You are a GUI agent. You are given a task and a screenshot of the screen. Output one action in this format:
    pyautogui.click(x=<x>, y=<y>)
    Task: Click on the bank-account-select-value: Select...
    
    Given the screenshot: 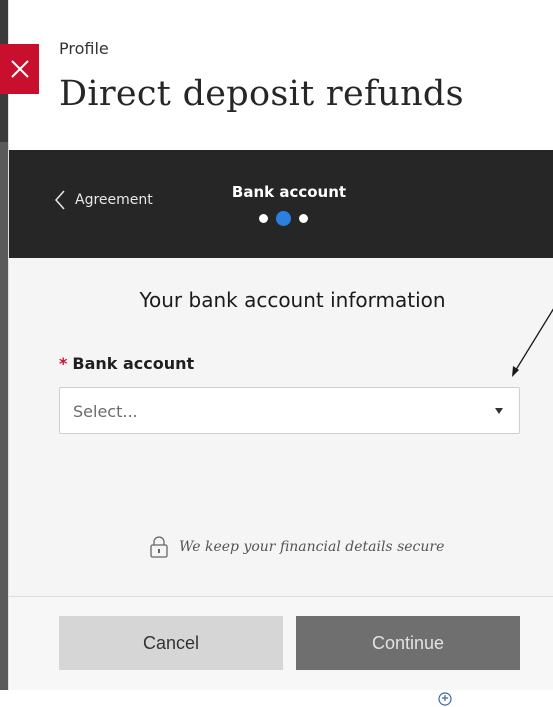 What is the action you would take?
    pyautogui.click(x=105, y=411)
    